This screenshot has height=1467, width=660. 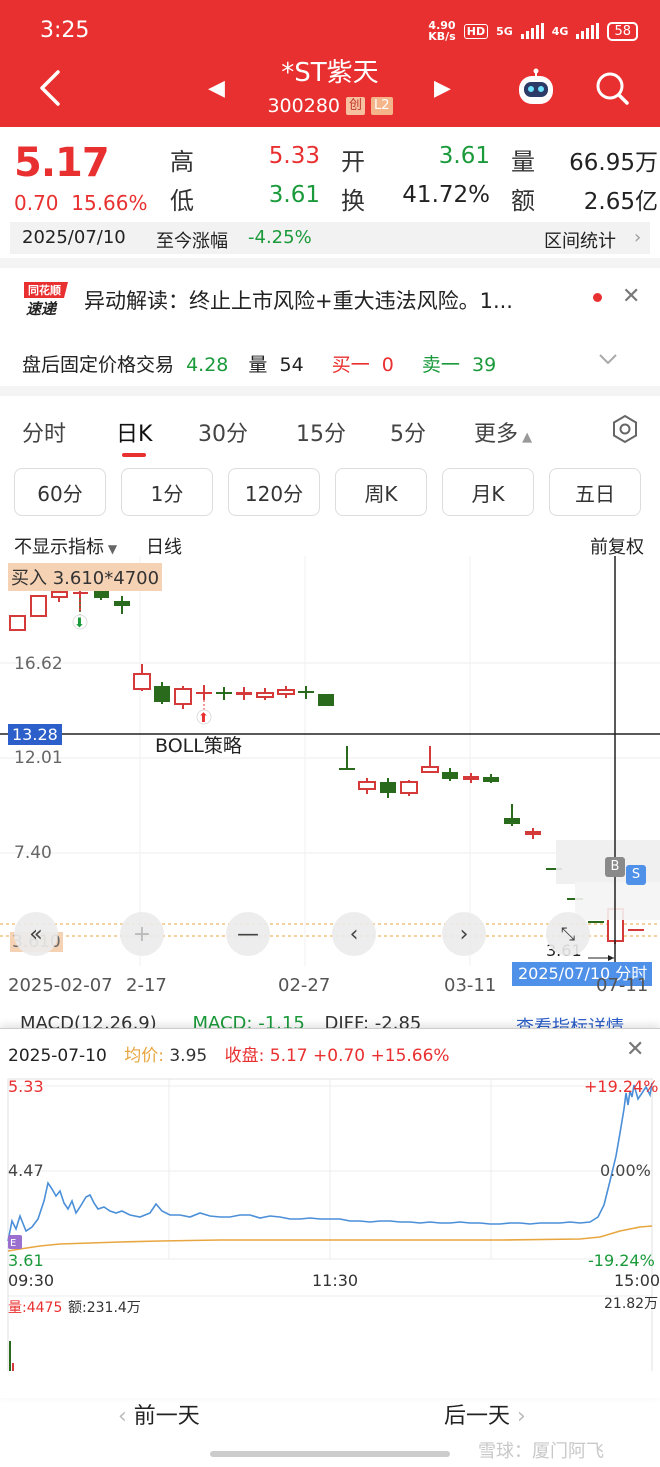 What do you see at coordinates (638, 237) in the screenshot?
I see `chevron-right-icon: ›` at bounding box center [638, 237].